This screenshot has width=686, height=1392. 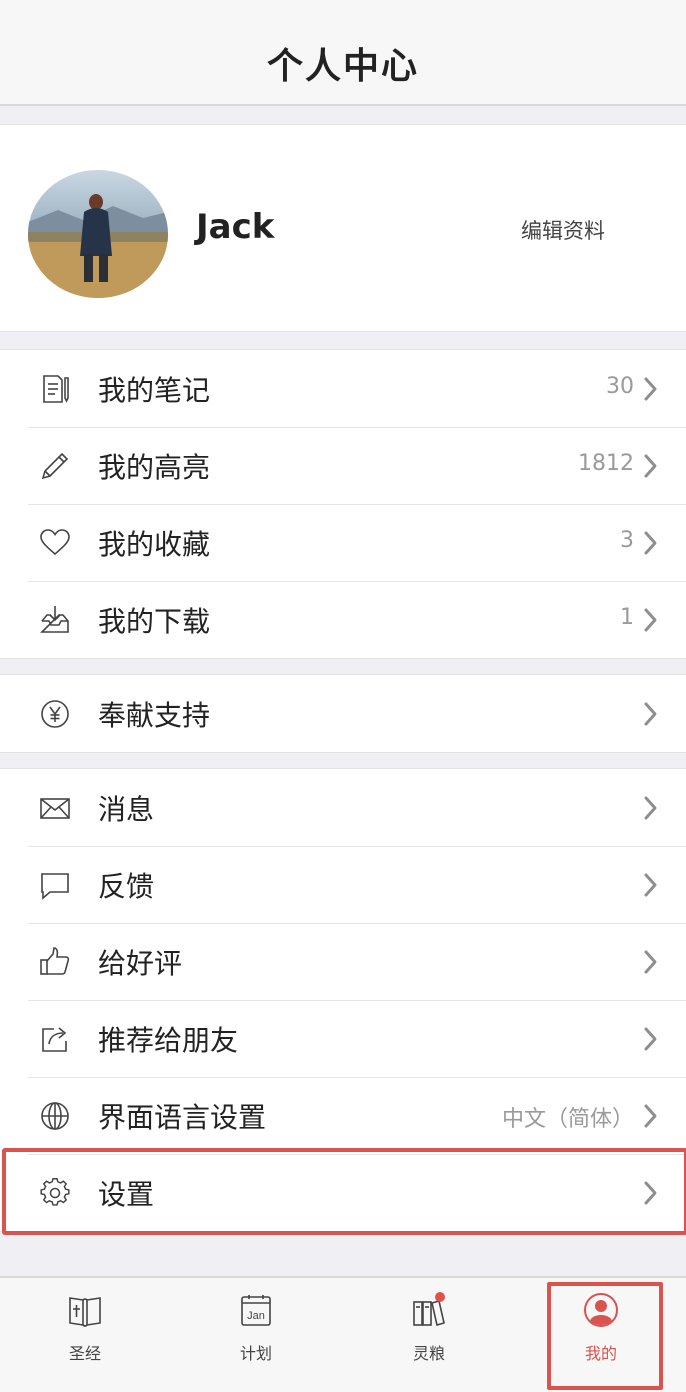 I want to click on person-icon, so click(x=601, y=1310).